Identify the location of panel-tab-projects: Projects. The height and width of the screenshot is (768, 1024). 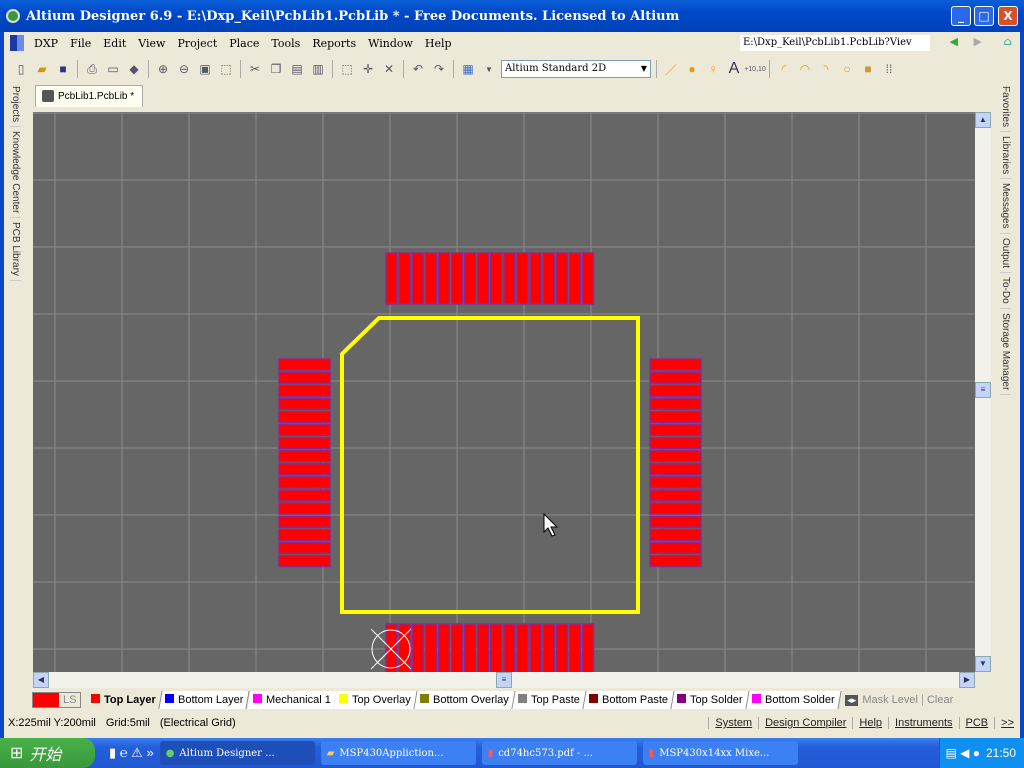
(15, 105).